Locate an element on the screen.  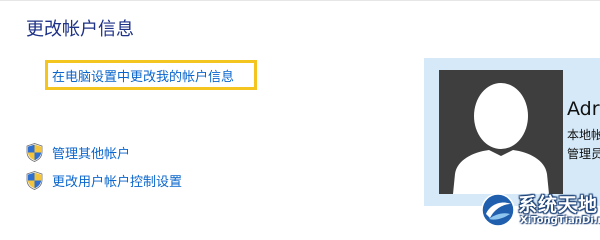
account-role: 管理员 is located at coordinates (583, 154).